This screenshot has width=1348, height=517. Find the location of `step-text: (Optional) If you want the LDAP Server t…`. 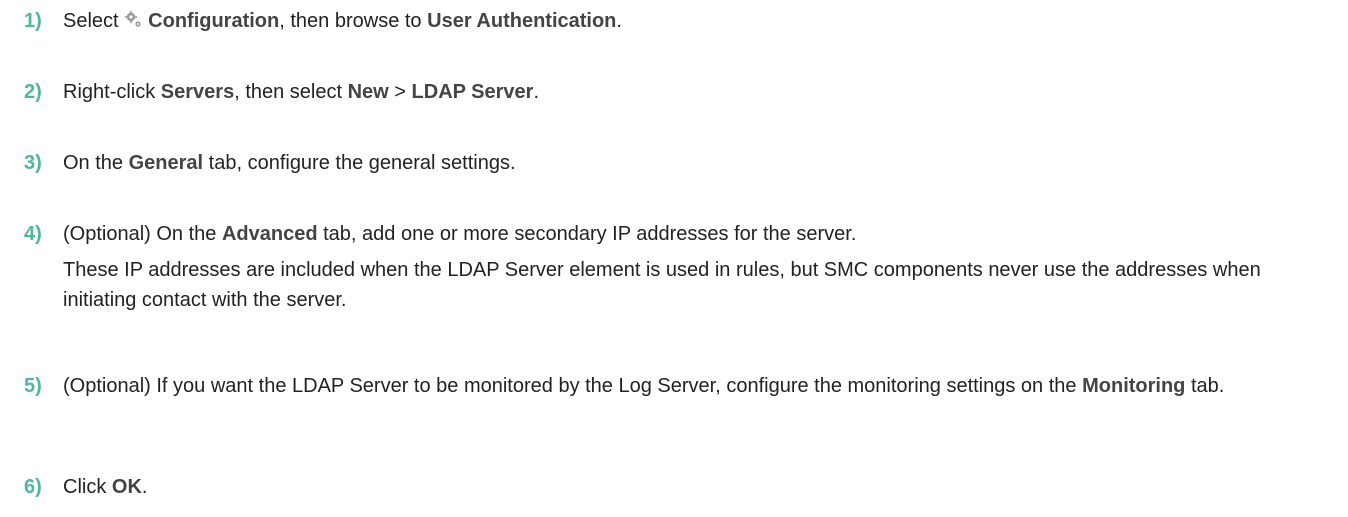

step-text: (Optional) If you want the LDAP Server t… is located at coordinates (678, 386).